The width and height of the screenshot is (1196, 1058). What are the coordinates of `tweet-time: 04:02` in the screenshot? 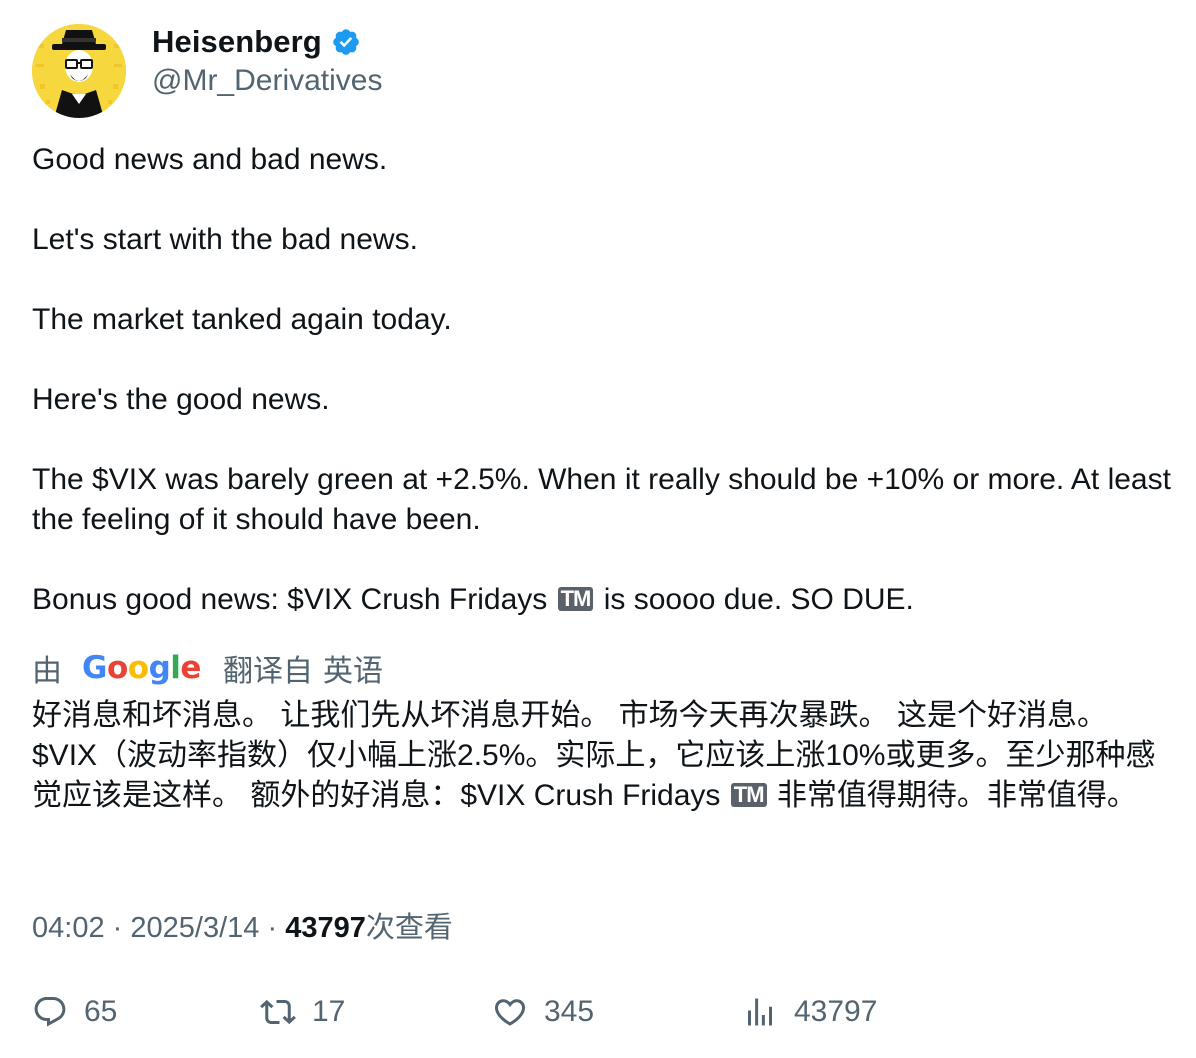 It's located at (68, 928).